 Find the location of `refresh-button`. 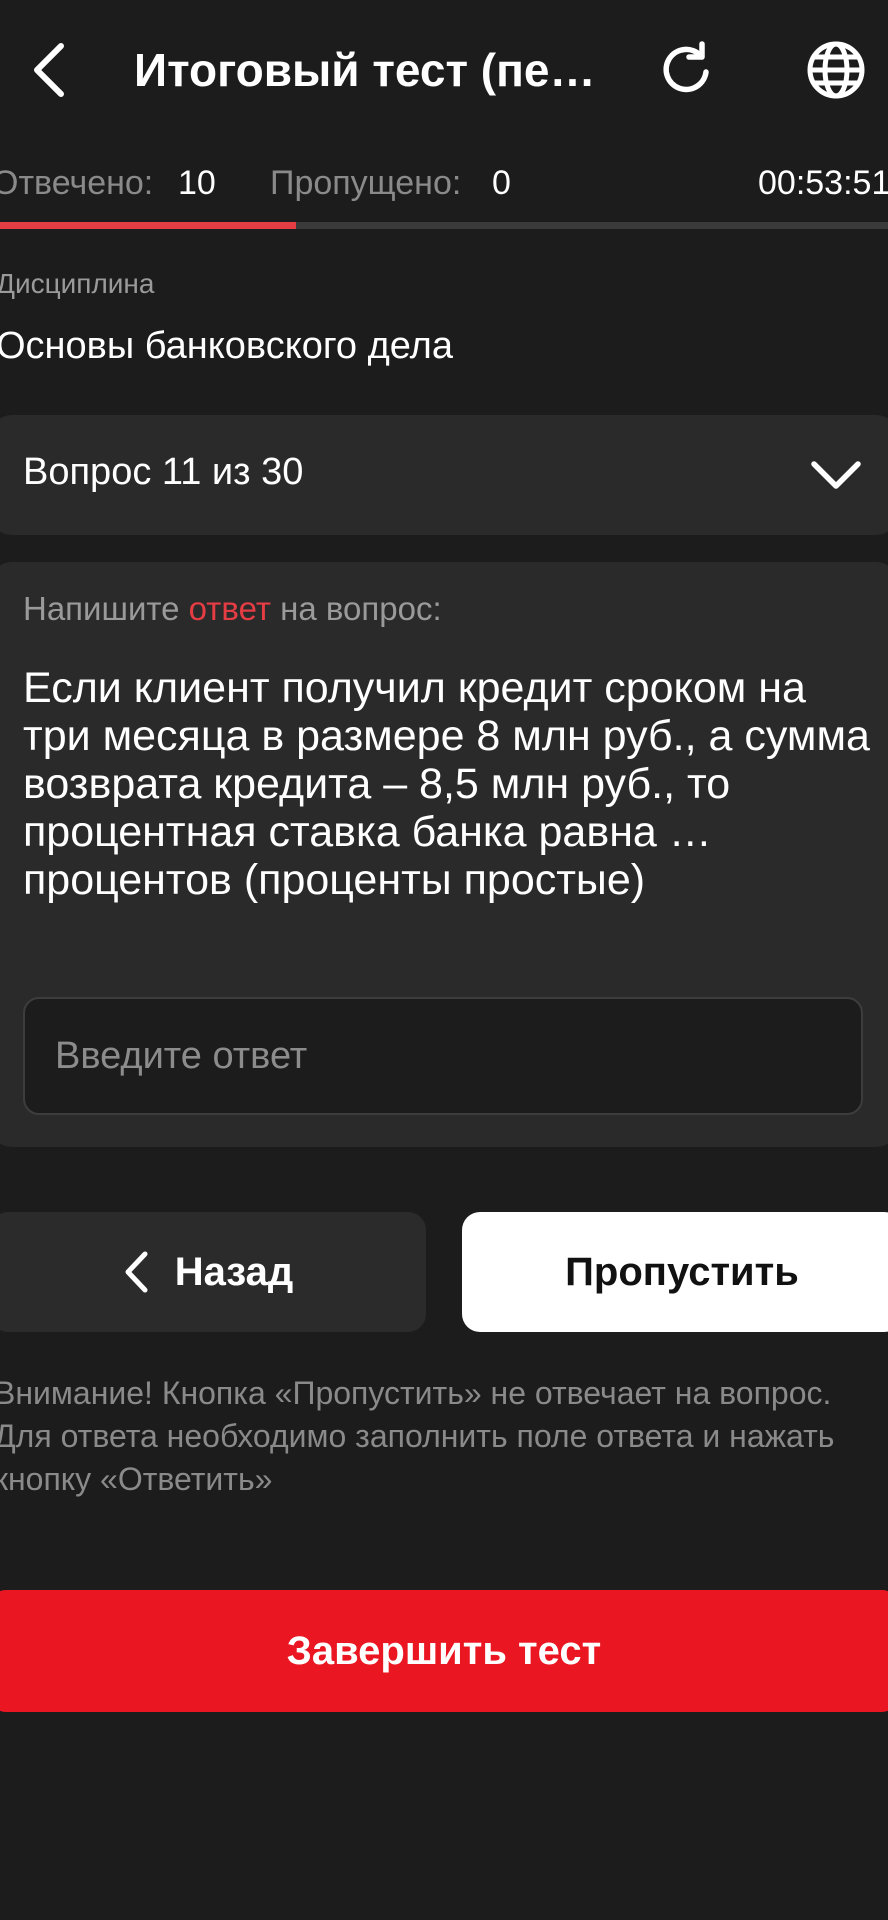

refresh-button is located at coordinates (686, 70).